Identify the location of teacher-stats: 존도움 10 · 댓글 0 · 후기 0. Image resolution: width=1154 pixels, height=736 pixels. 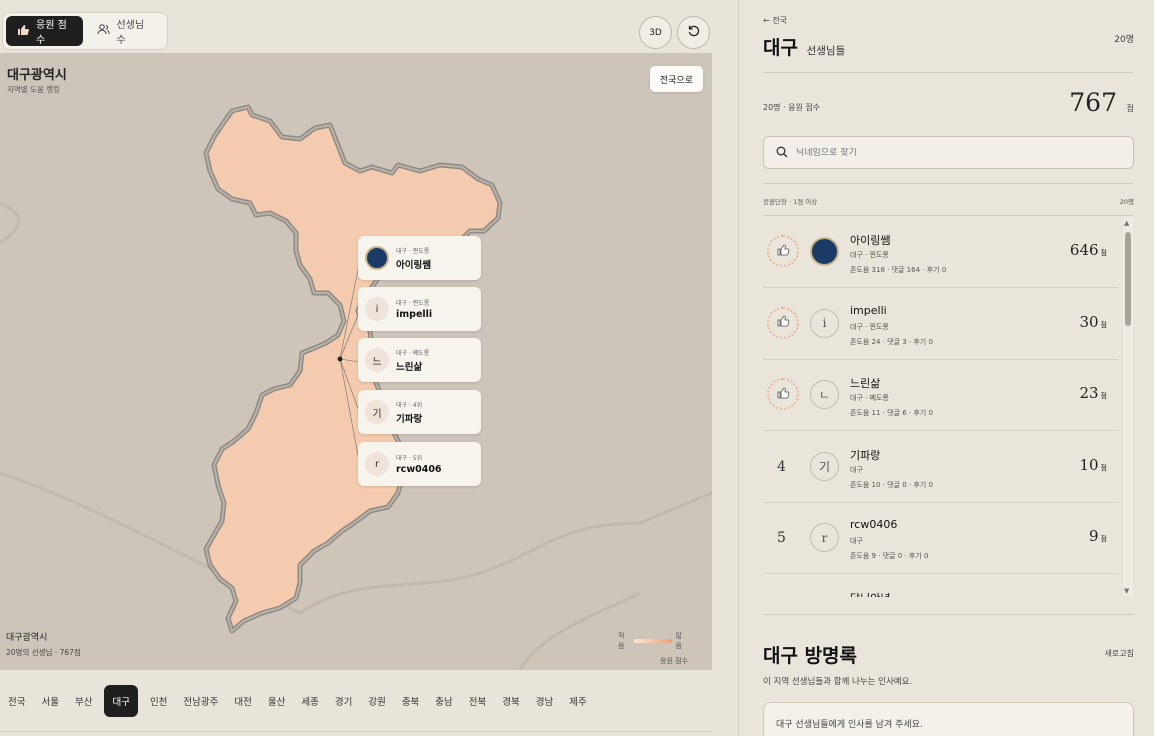
(891, 484).